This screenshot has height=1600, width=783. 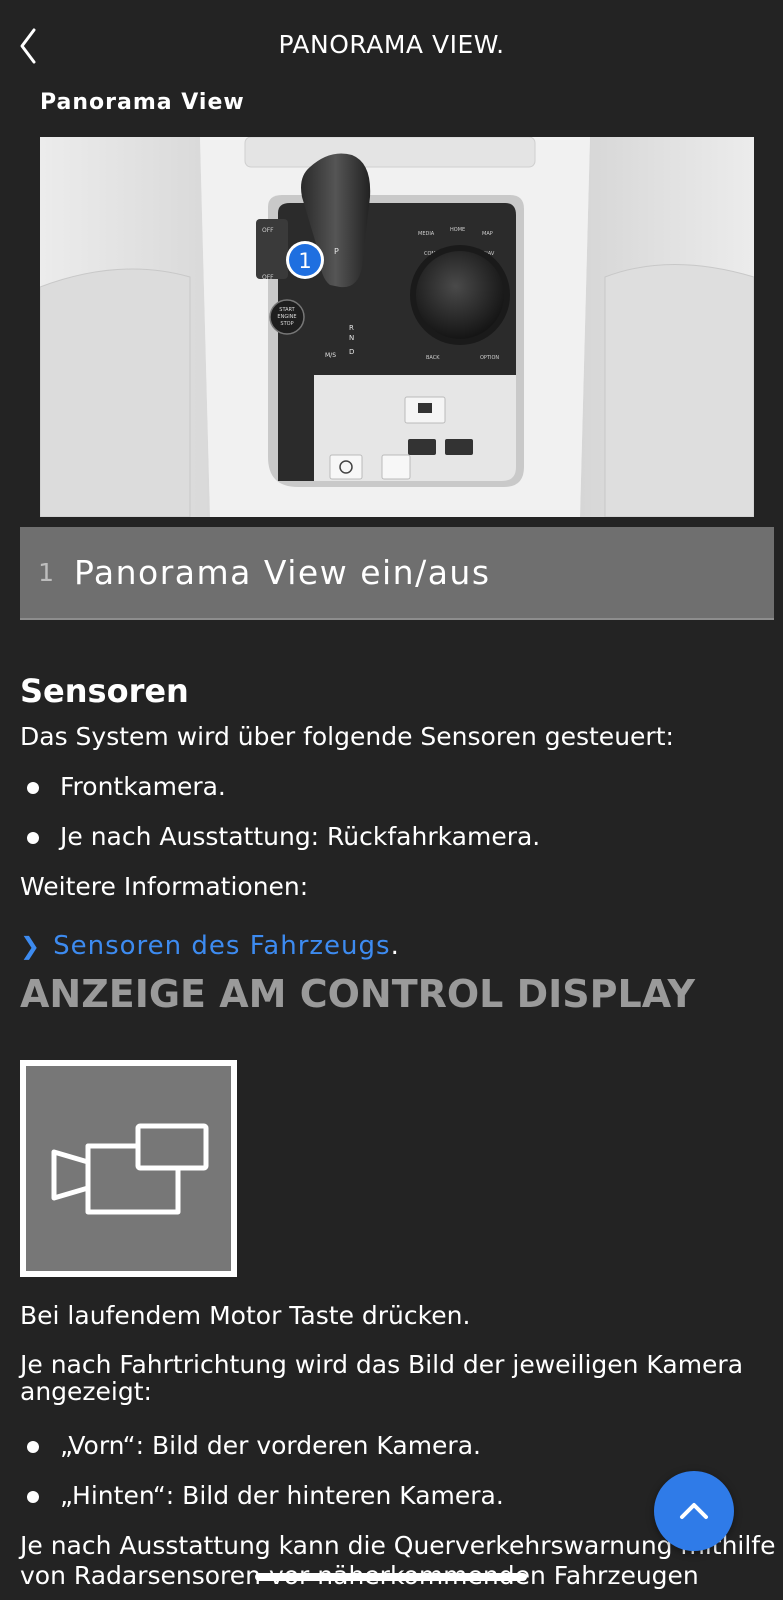 I want to click on scroll-to-top-button, so click(x=694, y=1511).